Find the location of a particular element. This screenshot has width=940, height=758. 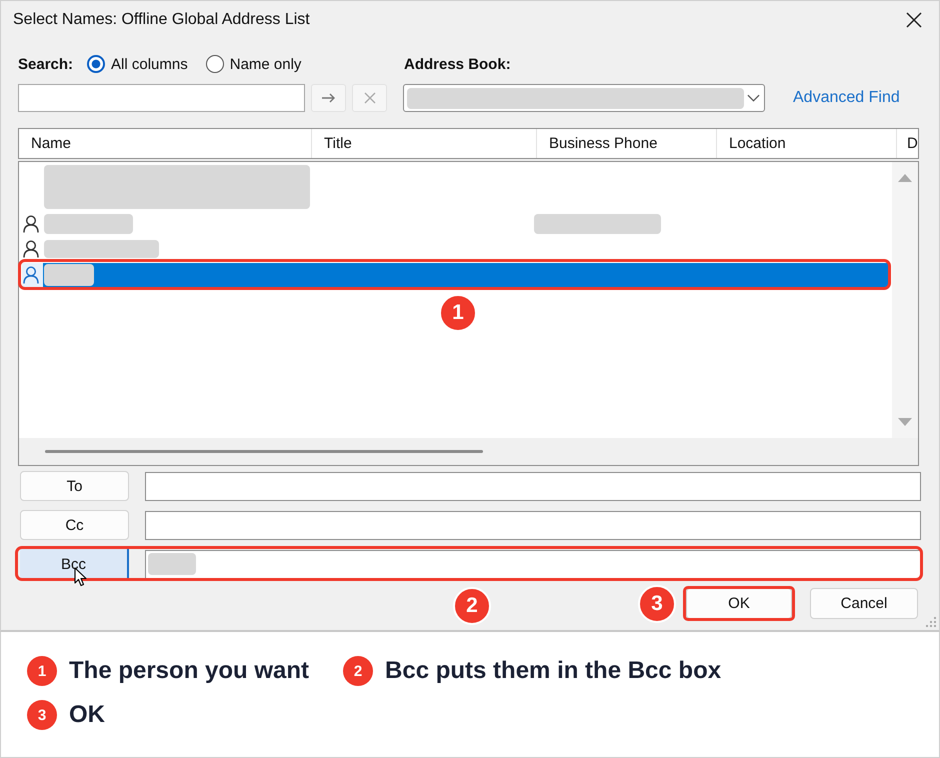

window-title: Select Names: Offline Global Address List is located at coordinates (161, 19).